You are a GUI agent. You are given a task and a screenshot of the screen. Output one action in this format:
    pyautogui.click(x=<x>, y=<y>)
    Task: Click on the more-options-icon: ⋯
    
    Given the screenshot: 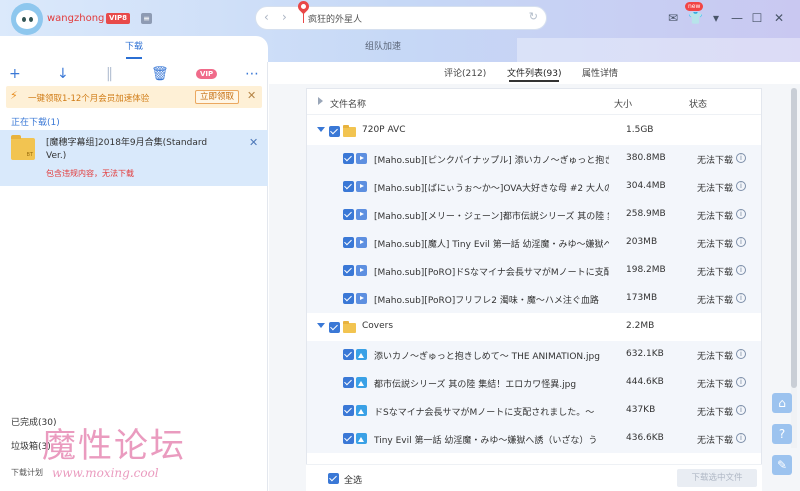 What is the action you would take?
    pyautogui.click(x=252, y=74)
    